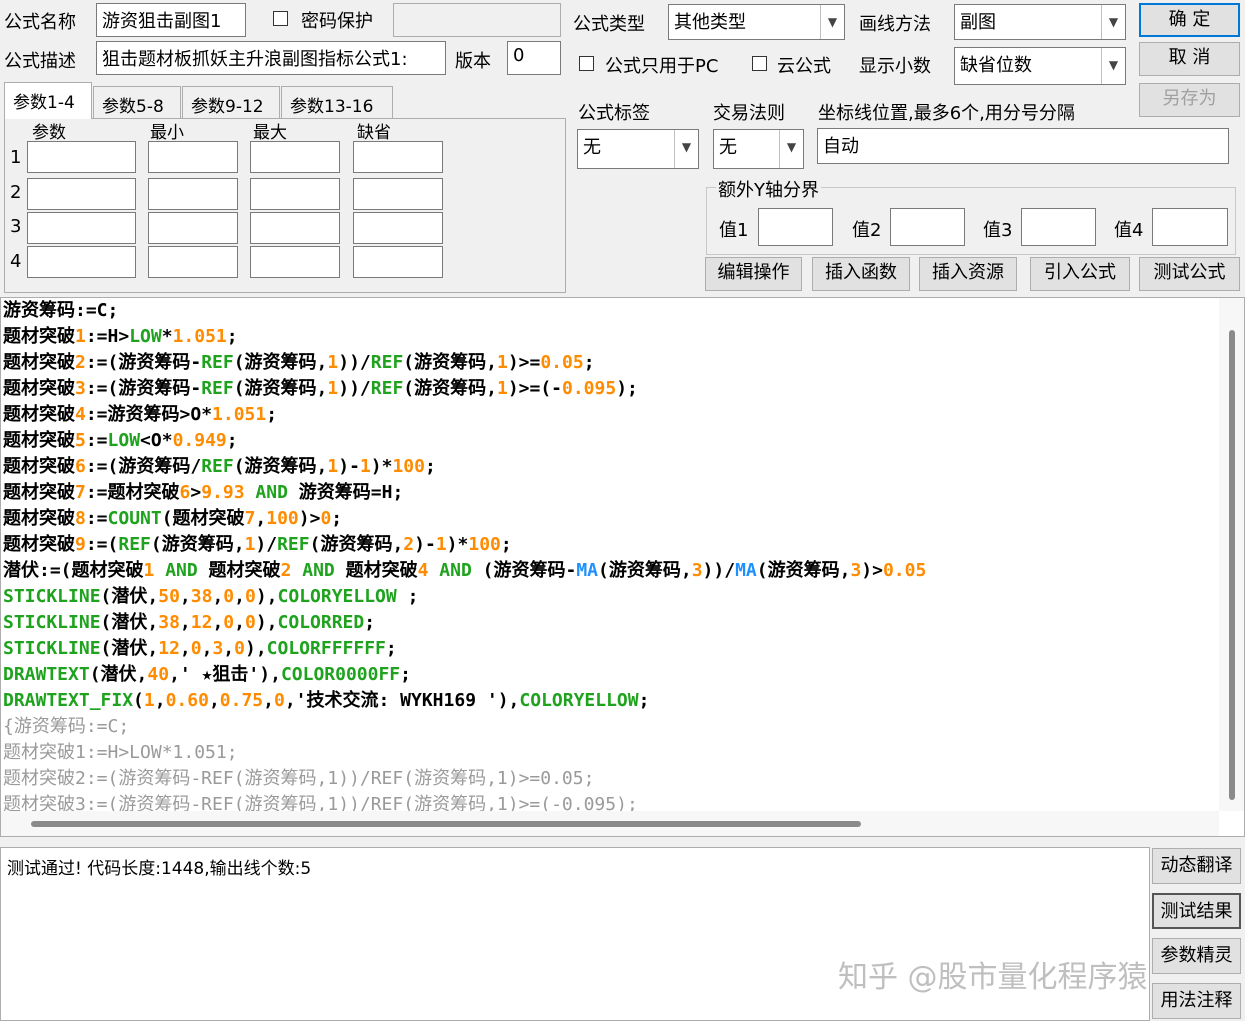 The height and width of the screenshot is (1021, 1245). I want to click on vertical-scrollbar, so click(1231, 554).